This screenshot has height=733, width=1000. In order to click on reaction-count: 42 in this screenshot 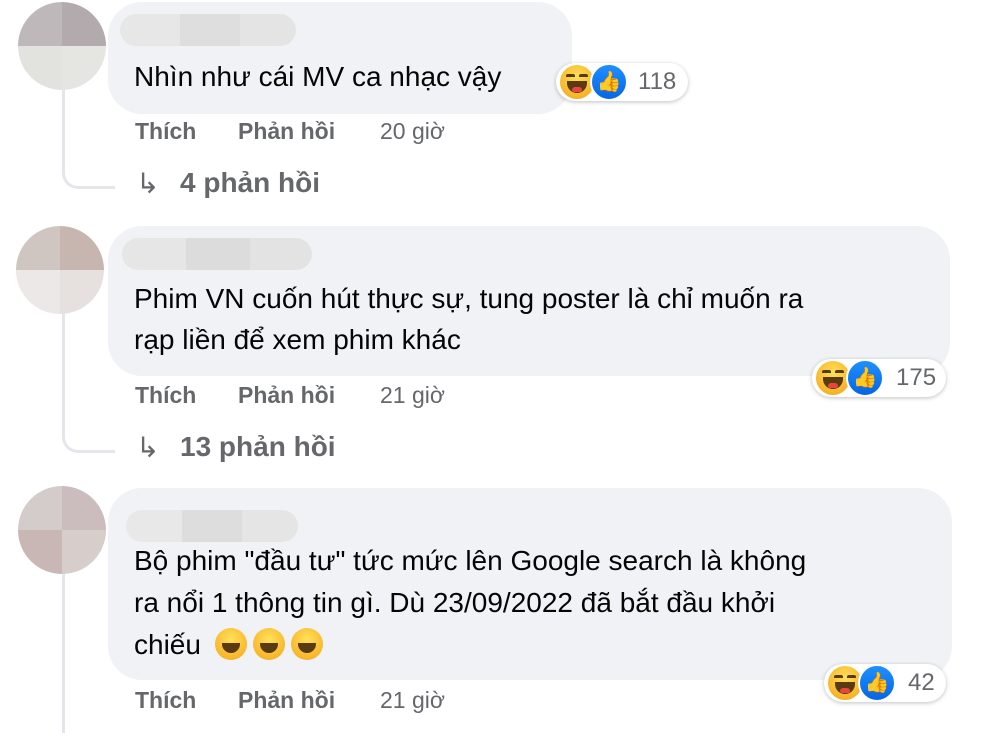, I will do `click(921, 682)`.